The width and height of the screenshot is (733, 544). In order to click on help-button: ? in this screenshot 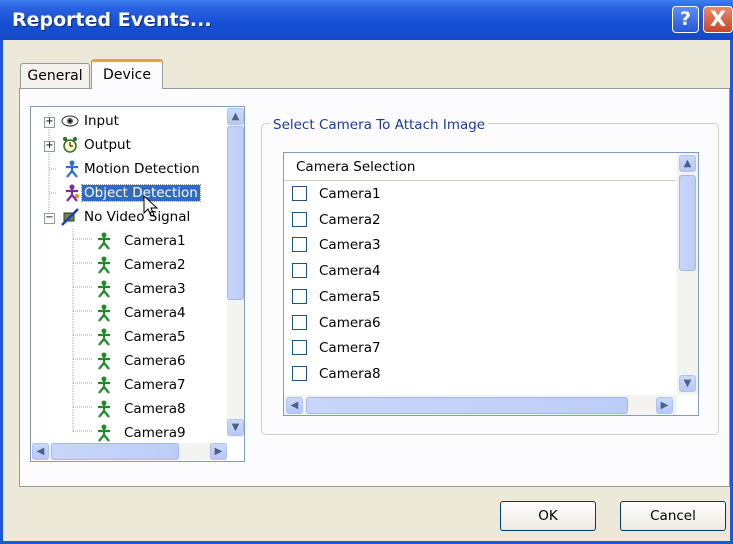, I will do `click(685, 19)`.